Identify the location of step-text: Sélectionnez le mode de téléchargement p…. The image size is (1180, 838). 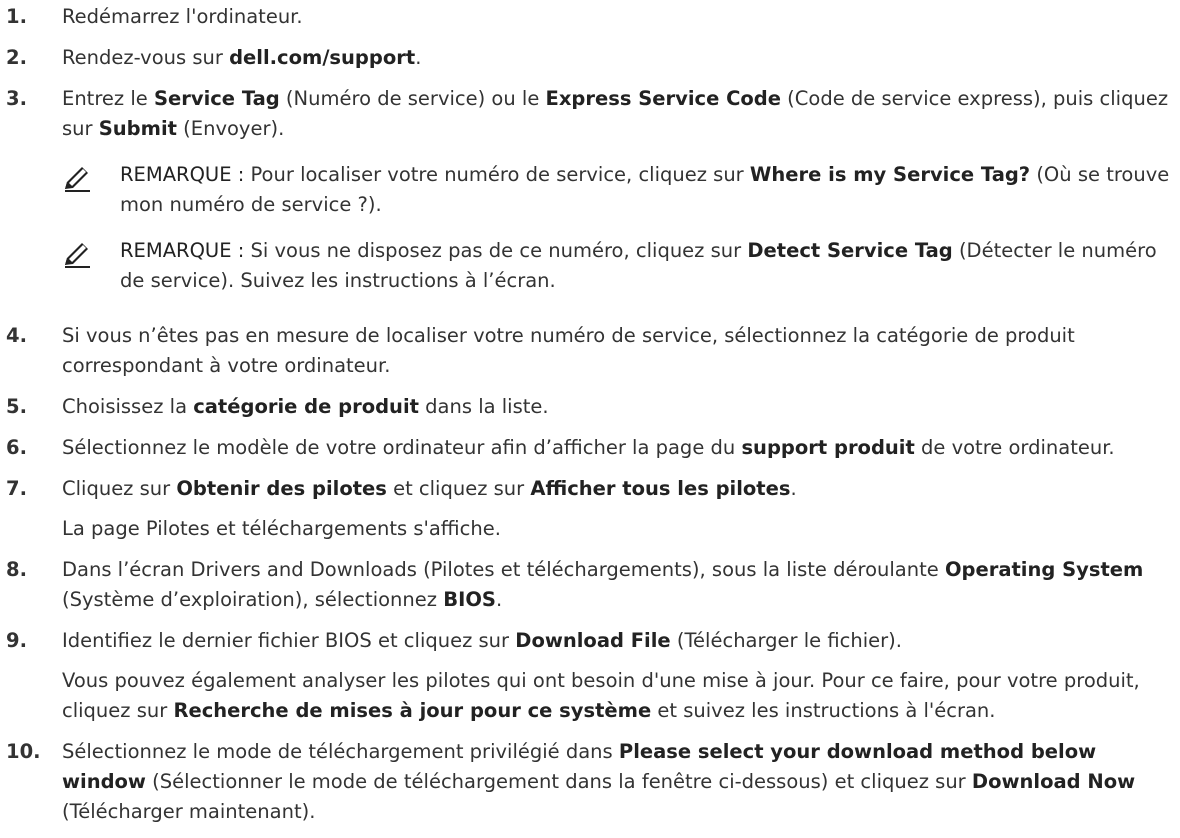
(616, 782).